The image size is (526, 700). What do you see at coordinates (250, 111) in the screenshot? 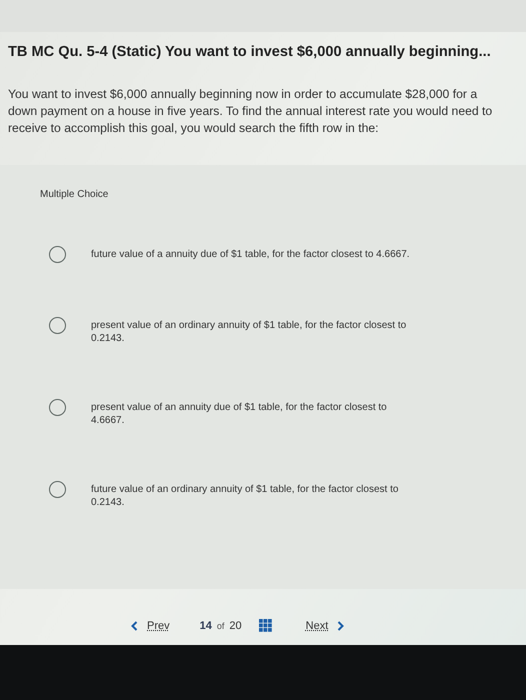
I see `question-text: You want to invest $6,000 annually beginning now in order to accumulate $28,000 for a down payment on a house in five years. To find the annual interest rate you would need to receive to accomplish this goal, you would search the fifth row in the:` at bounding box center [250, 111].